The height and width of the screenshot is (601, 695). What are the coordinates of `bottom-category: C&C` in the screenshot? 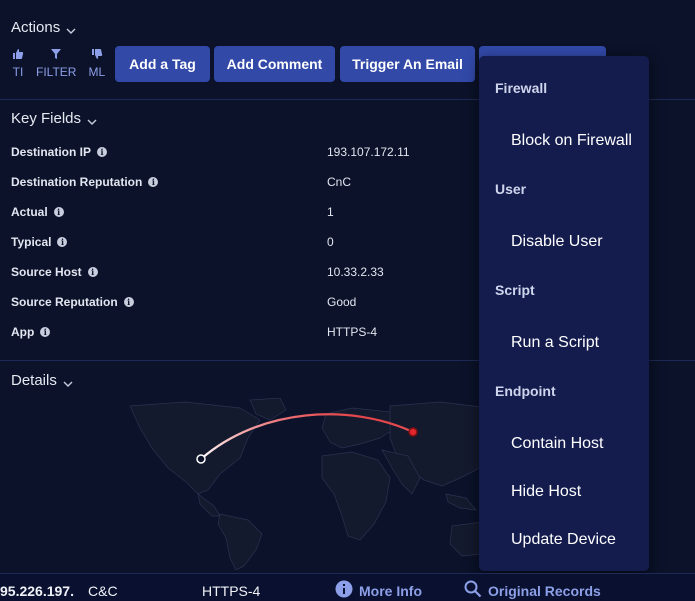 It's located at (103, 591).